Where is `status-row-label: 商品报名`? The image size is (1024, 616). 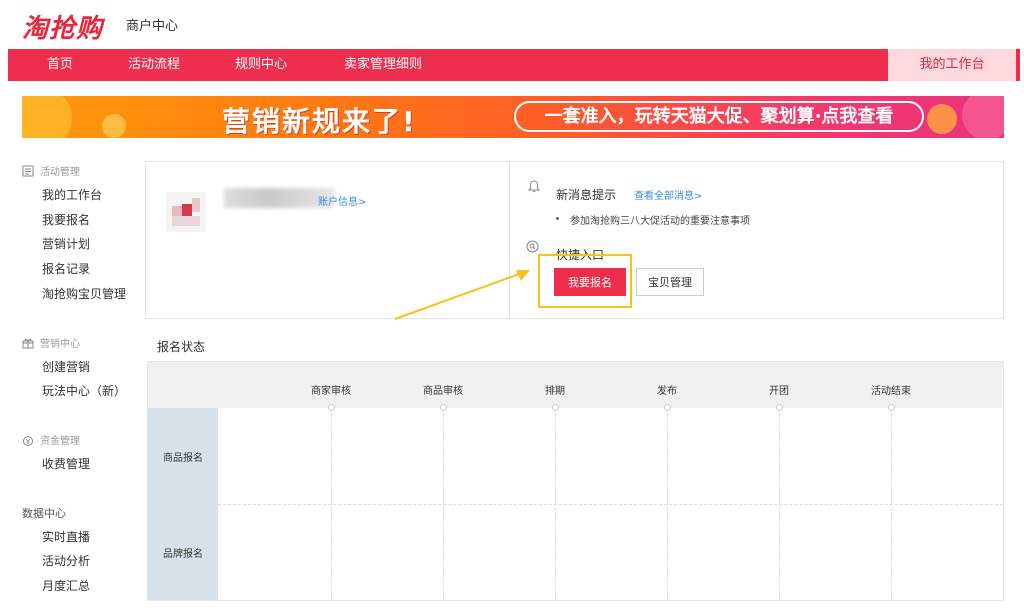 status-row-label: 商品报名 is located at coordinates (183, 456).